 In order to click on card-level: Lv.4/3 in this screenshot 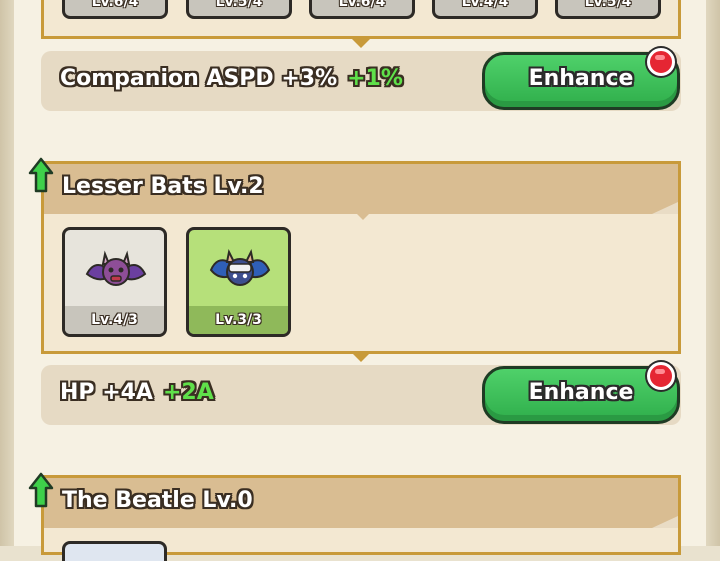, I will do `click(114, 320)`.